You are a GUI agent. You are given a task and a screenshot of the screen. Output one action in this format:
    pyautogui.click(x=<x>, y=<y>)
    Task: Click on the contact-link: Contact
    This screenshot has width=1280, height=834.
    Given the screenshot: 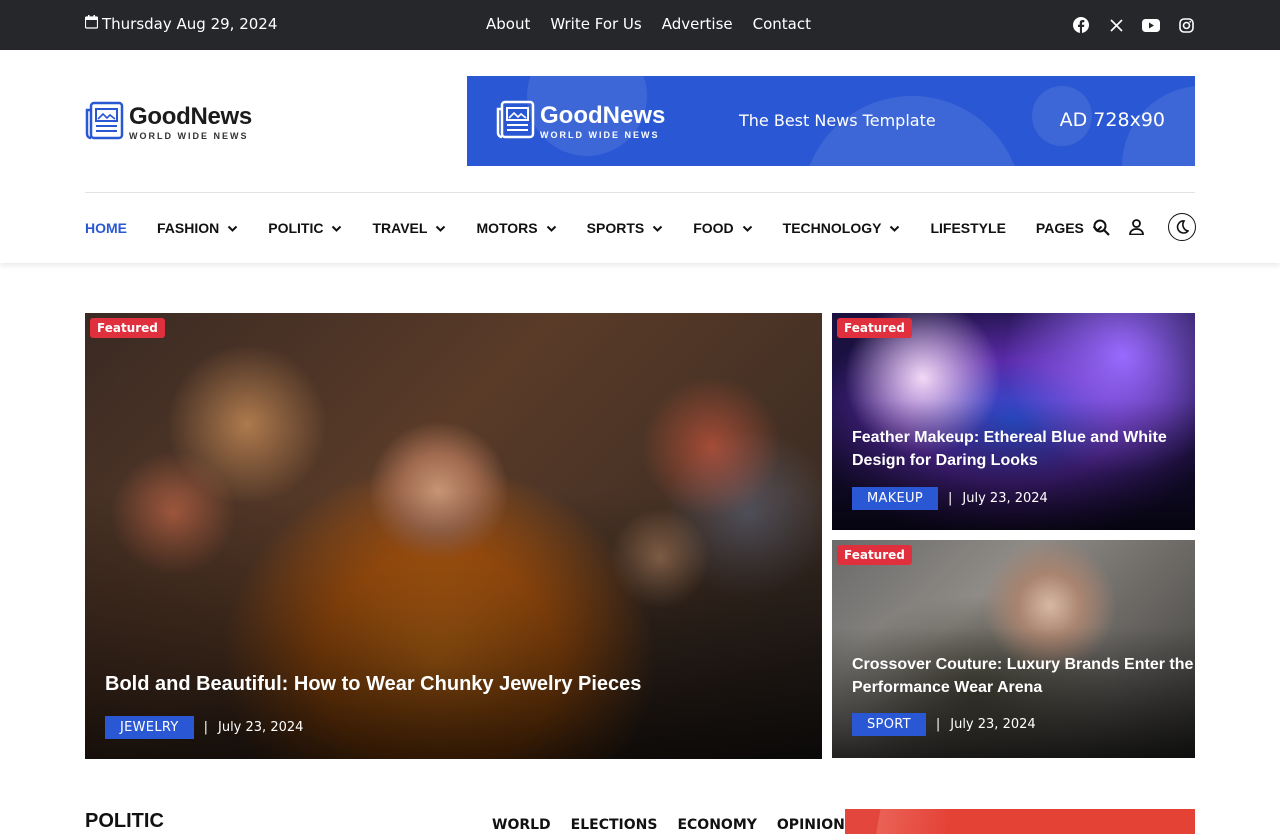 What is the action you would take?
    pyautogui.click(x=782, y=24)
    